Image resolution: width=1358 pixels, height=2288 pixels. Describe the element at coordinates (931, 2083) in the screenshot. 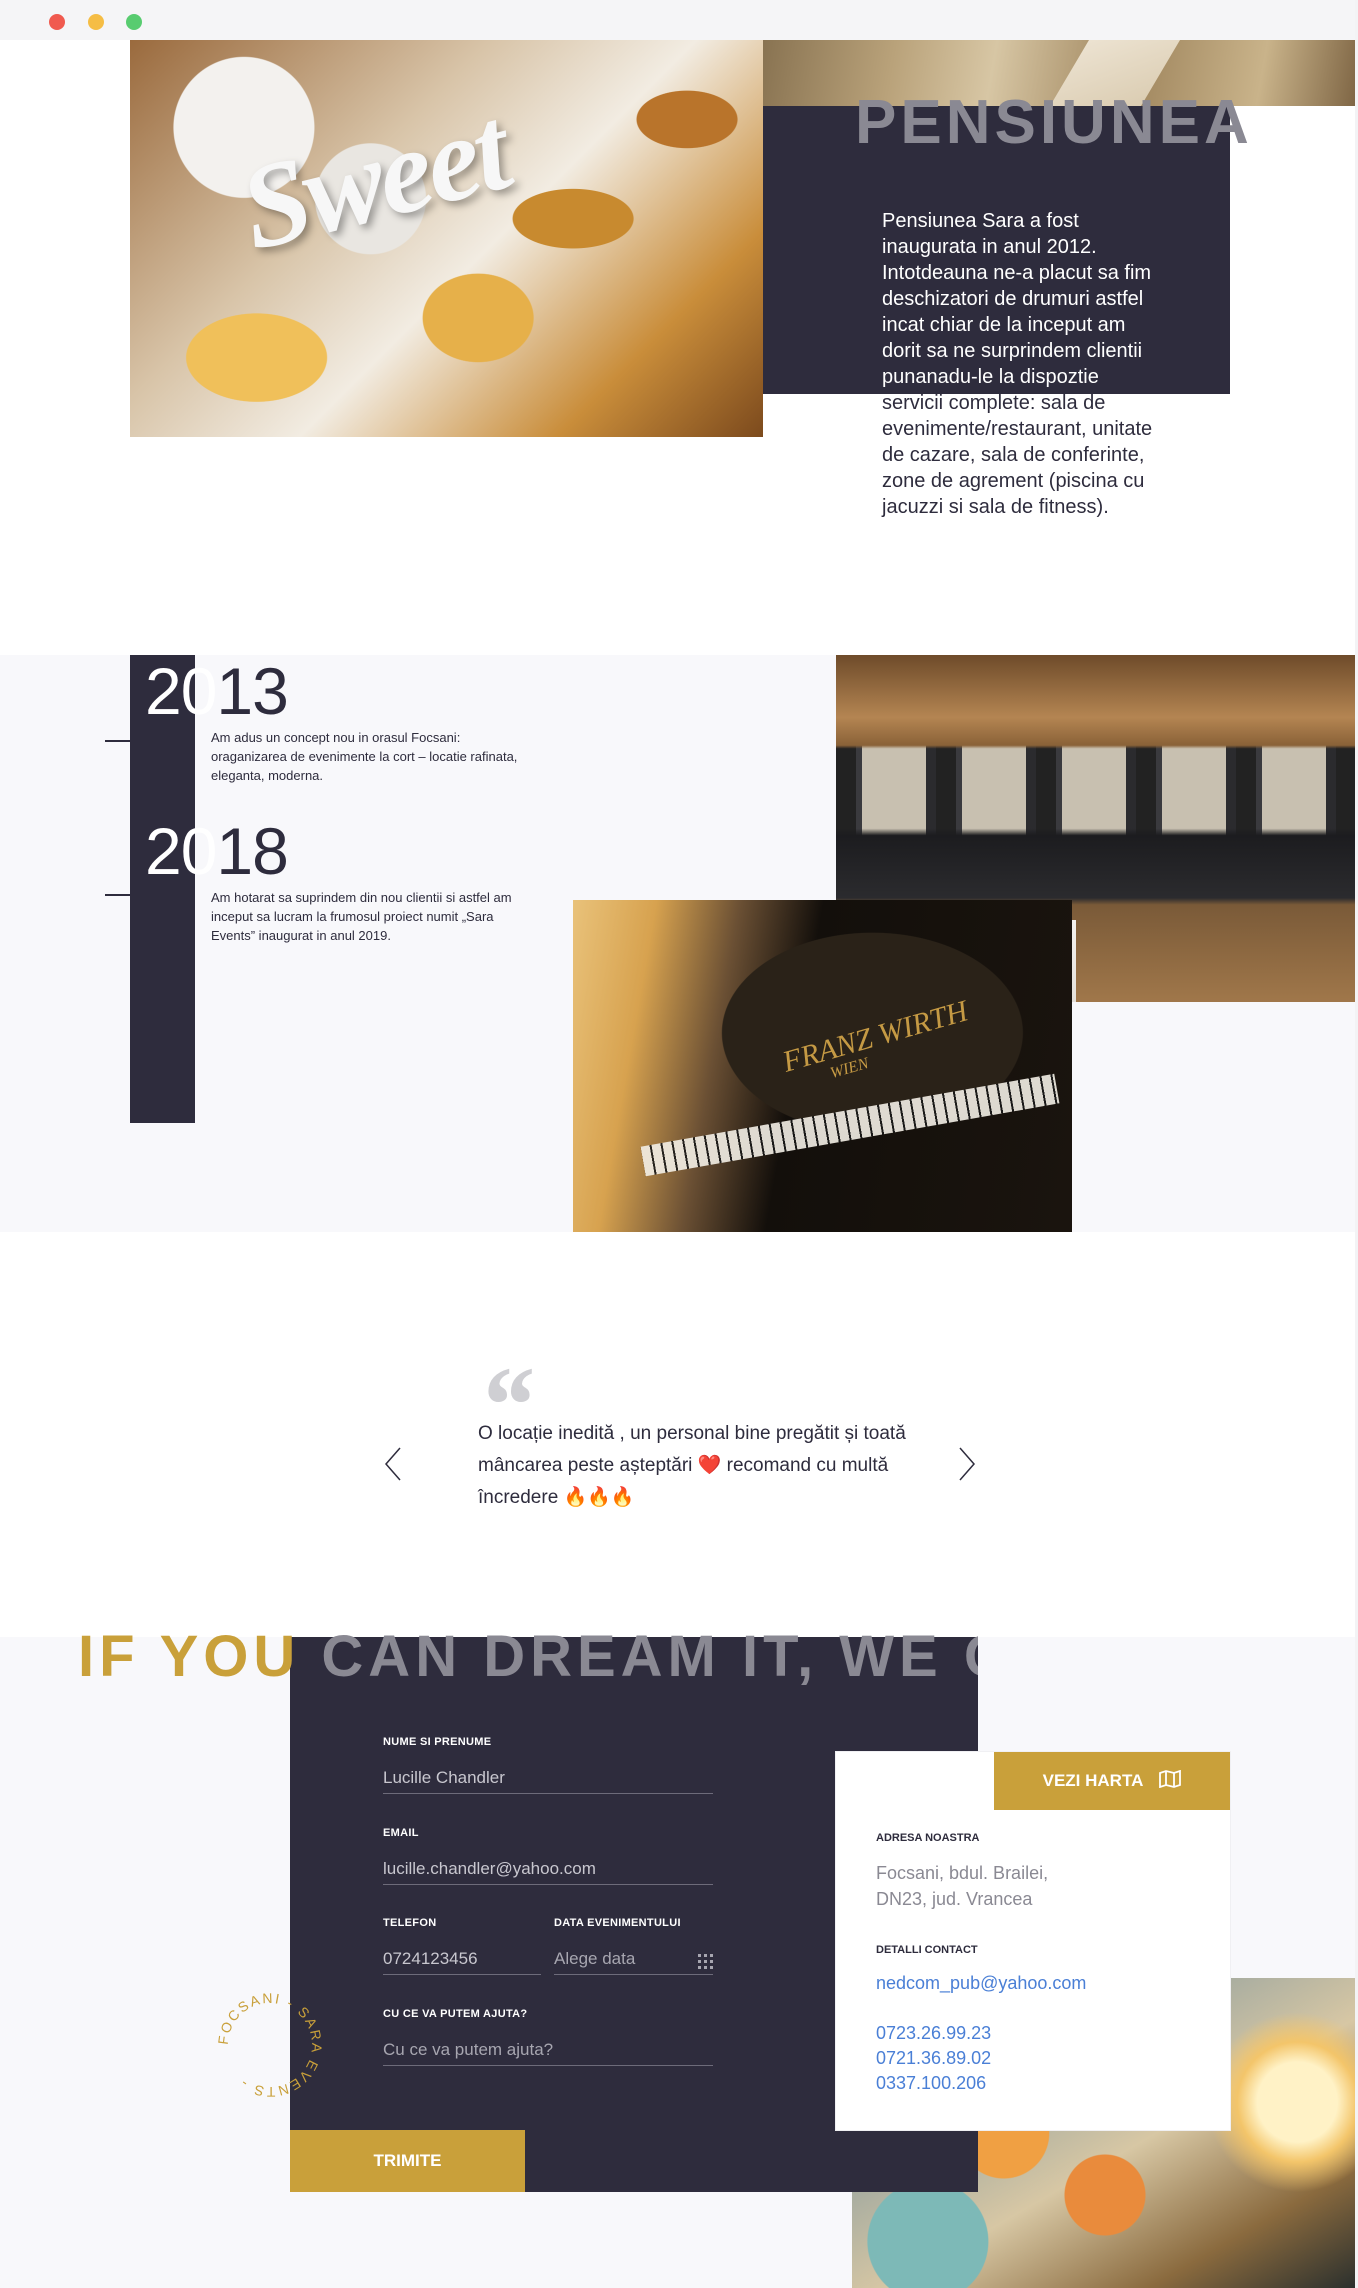

I see `contact-phone-link: 0337.100.206` at that location.